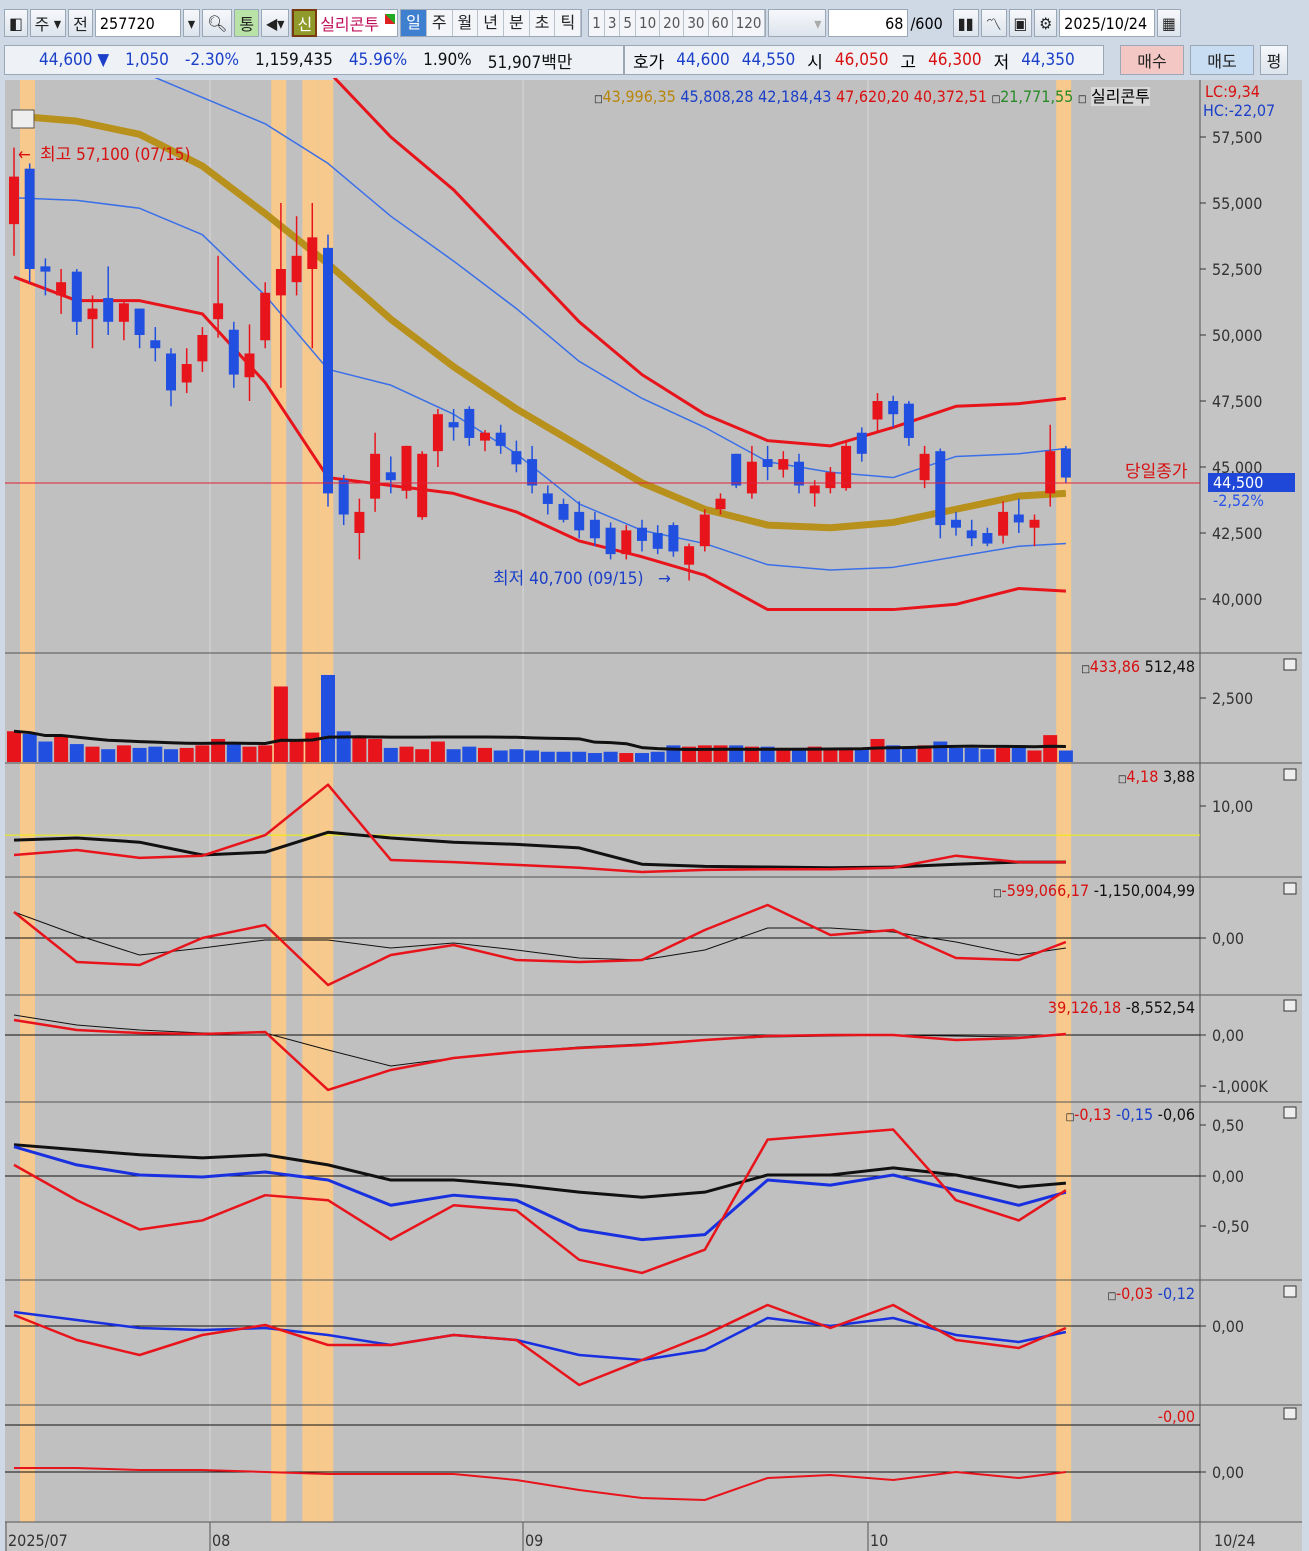 This screenshot has height=1551, width=1309. I want to click on date-axis, so click(653, 1536).